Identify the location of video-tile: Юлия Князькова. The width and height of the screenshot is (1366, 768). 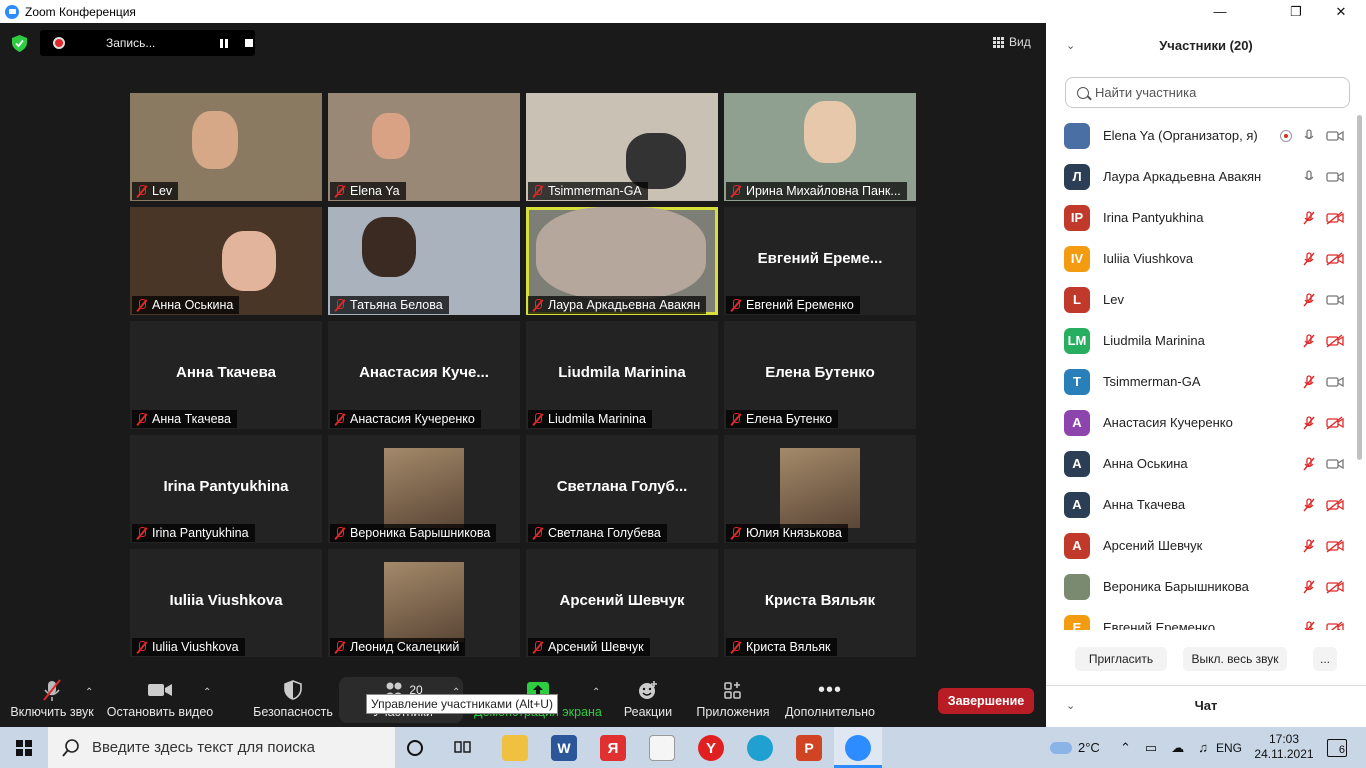
(820, 489).